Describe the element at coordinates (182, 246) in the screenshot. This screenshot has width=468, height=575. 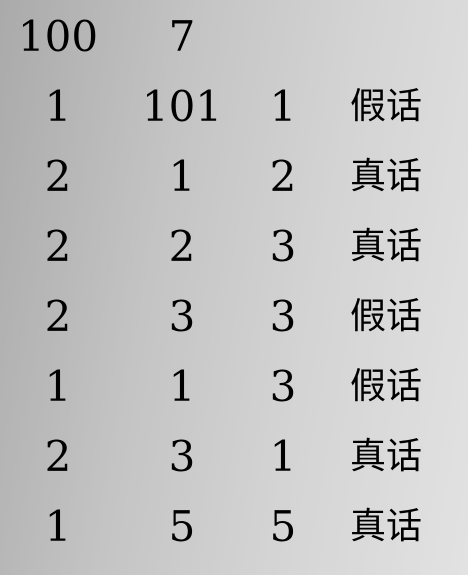
I see `cell-col2: 2` at that location.